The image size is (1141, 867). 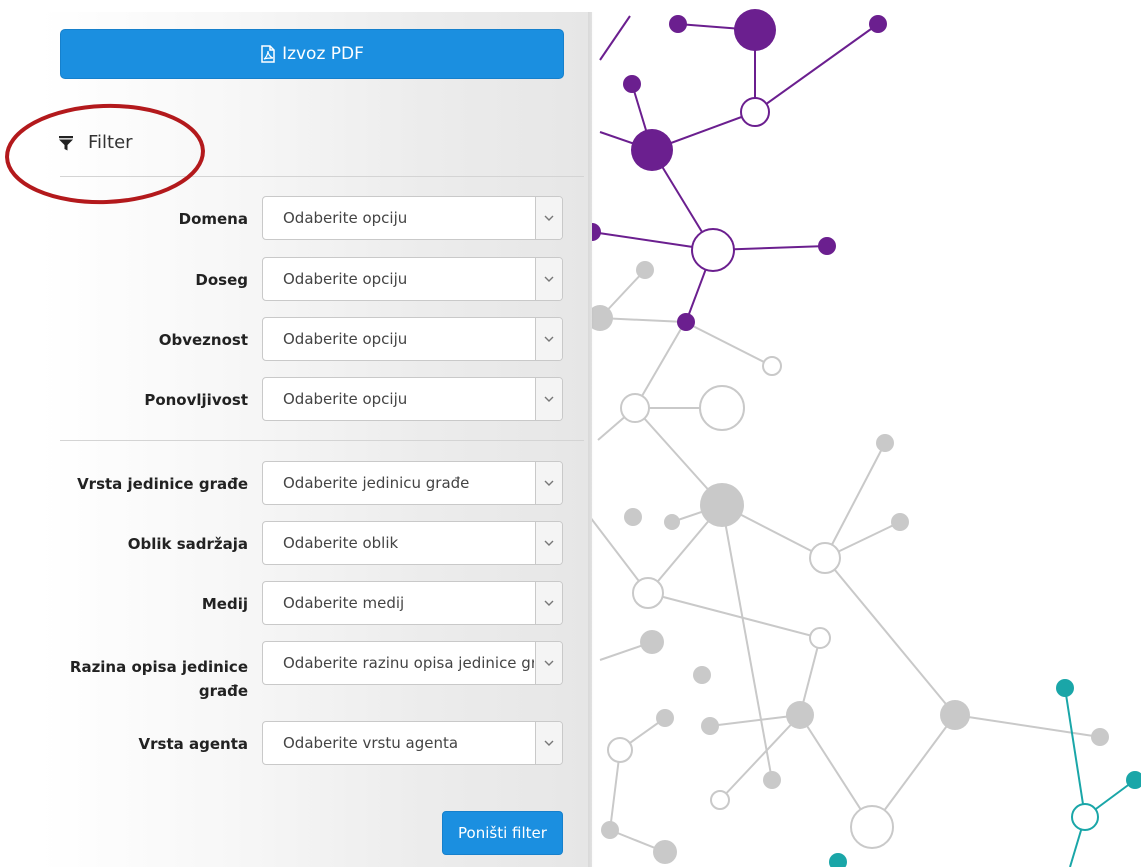 What do you see at coordinates (158, 679) in the screenshot?
I see `razina-opisa-label: Razina opisa jedinice građe` at bounding box center [158, 679].